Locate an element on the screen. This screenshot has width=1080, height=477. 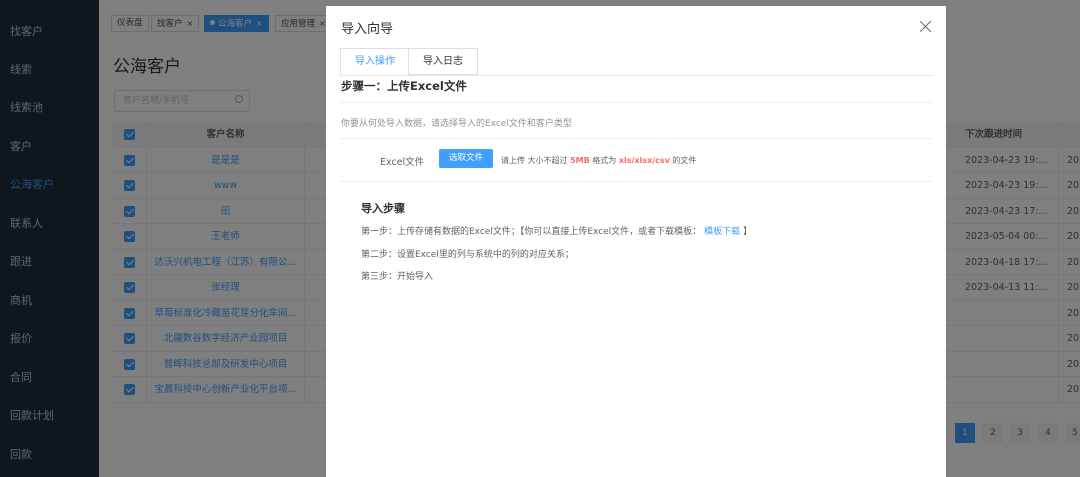
tab-import-operation: 导入操作 is located at coordinates (375, 61).